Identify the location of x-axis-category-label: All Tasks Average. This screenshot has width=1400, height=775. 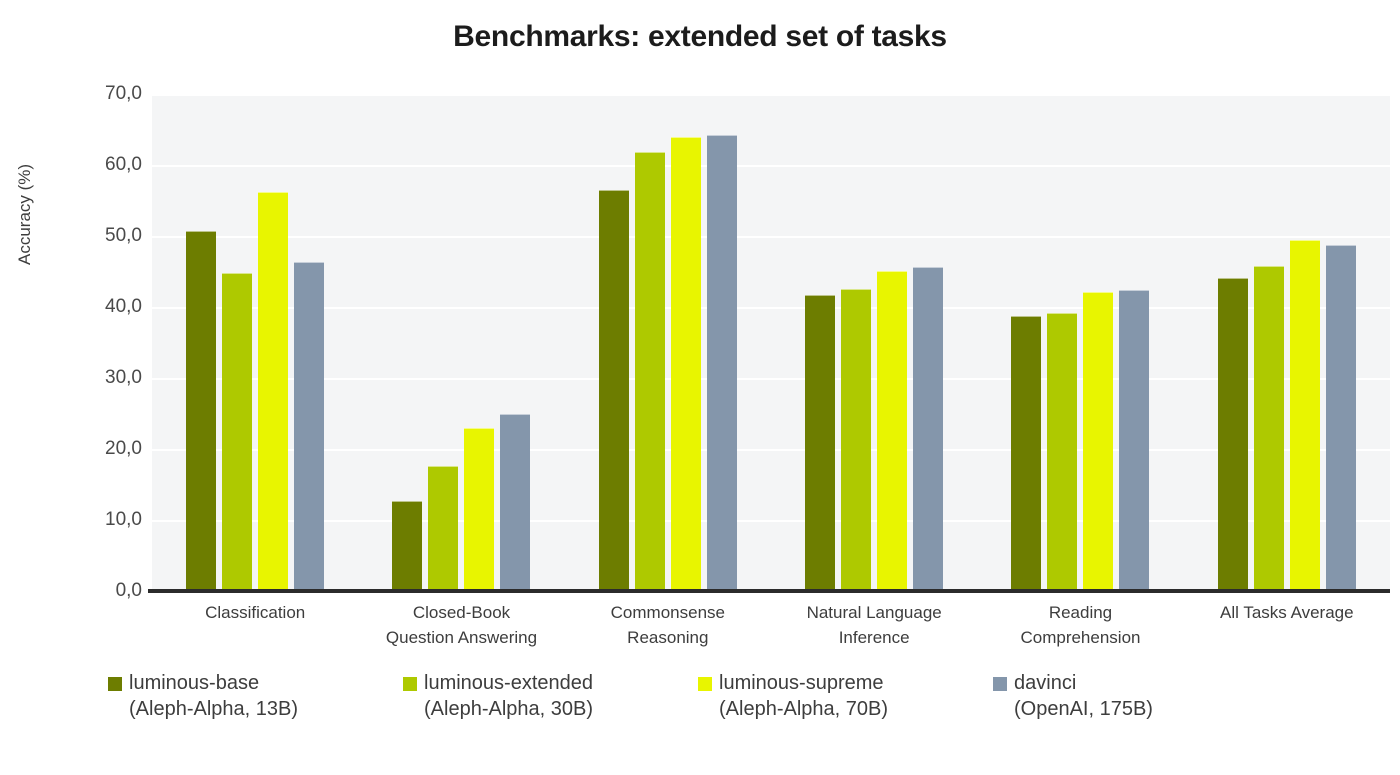
(1287, 625).